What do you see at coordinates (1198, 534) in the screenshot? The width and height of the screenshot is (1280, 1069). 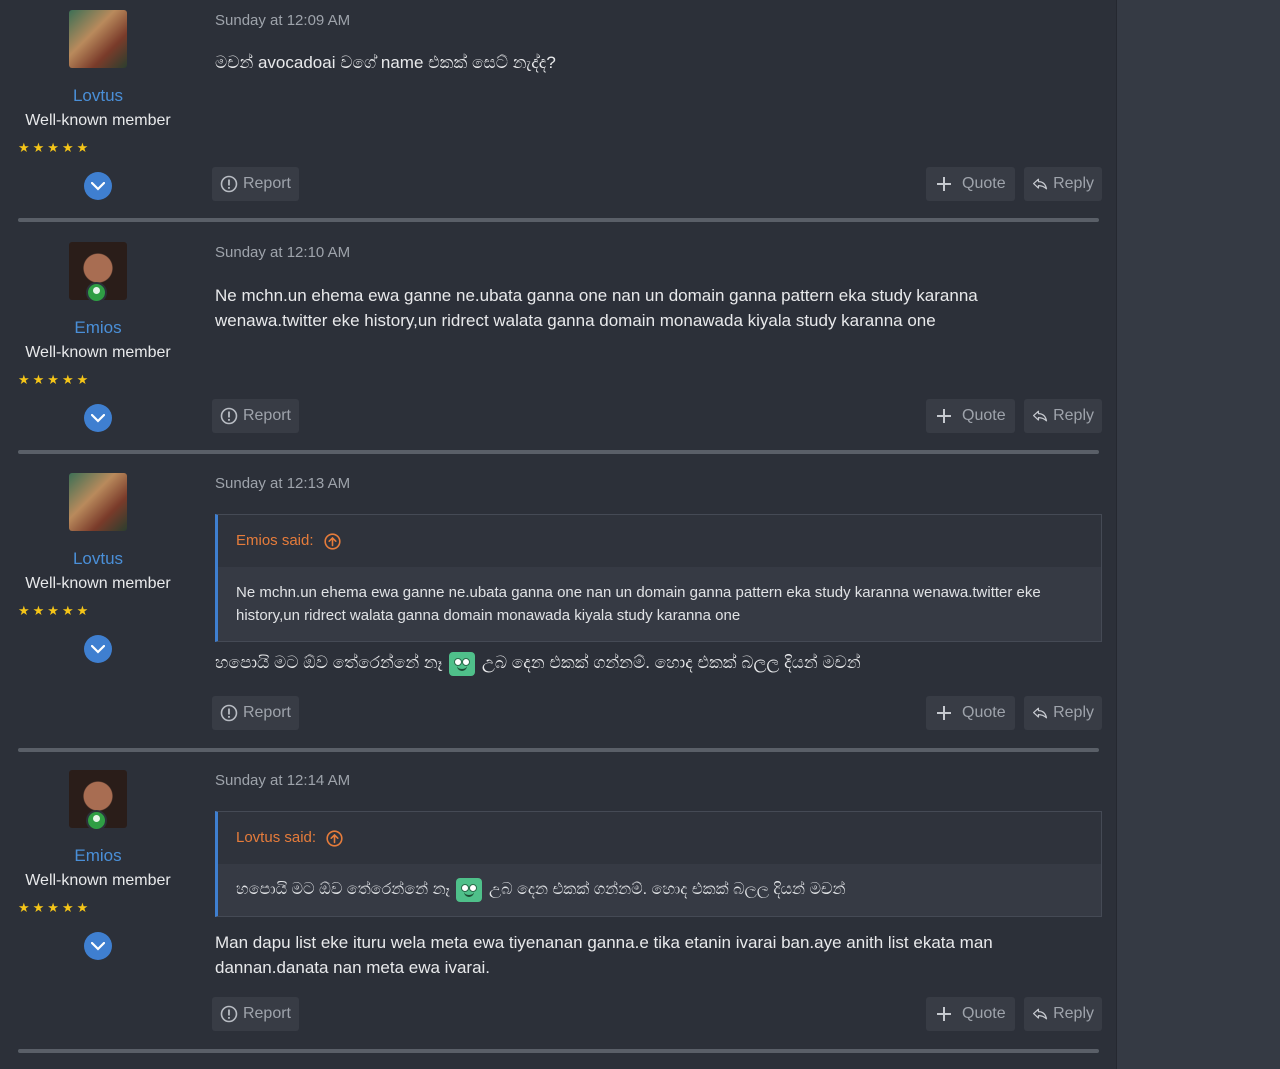 I see `right-sidebar` at bounding box center [1198, 534].